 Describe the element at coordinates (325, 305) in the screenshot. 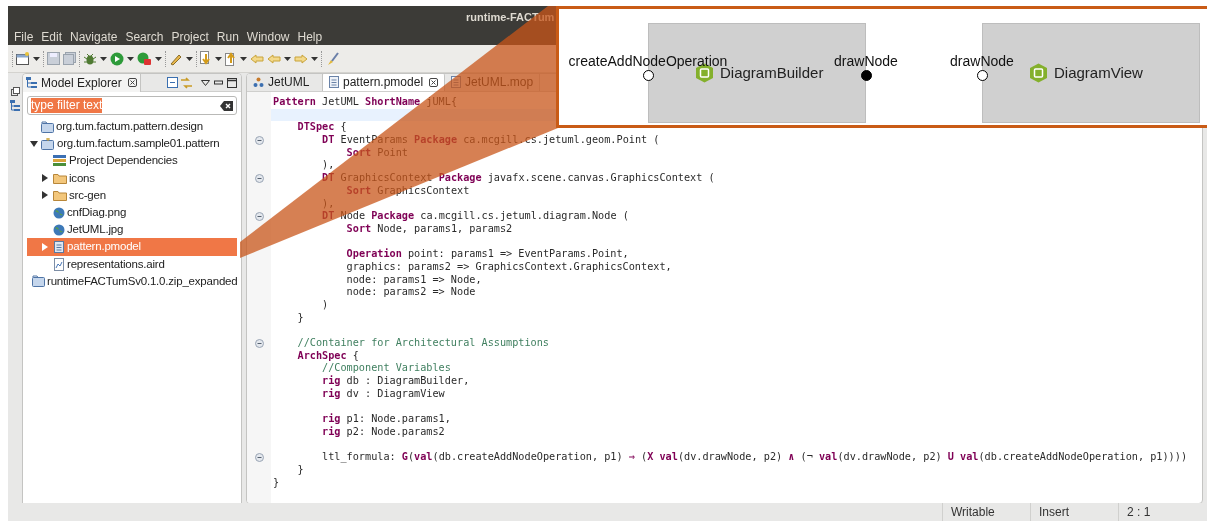

I see `code-line: )` at that location.